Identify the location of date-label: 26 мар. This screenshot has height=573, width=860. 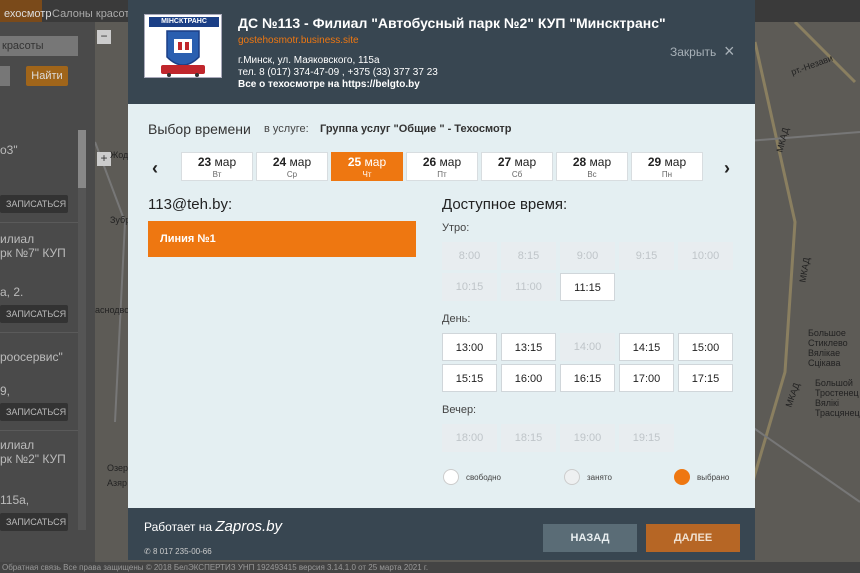
(442, 162).